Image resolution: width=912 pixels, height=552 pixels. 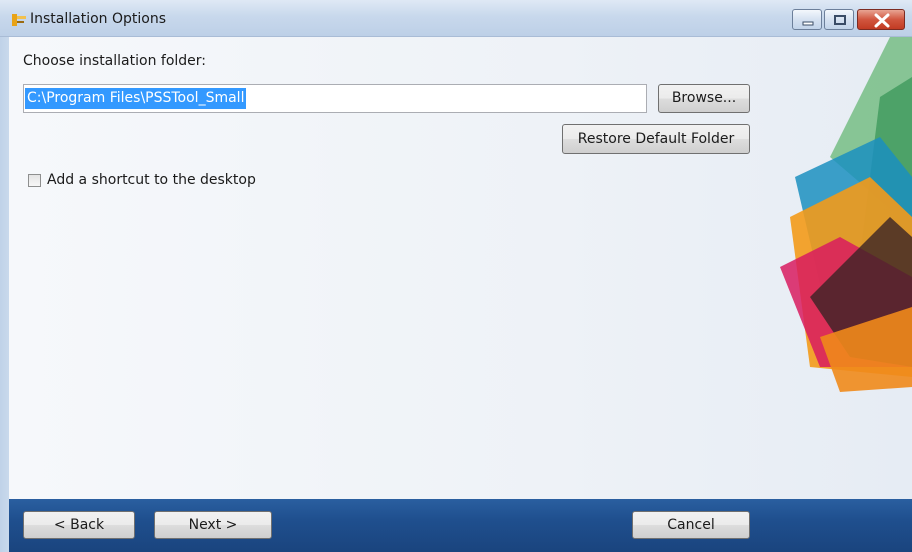 I want to click on footer-bar, so click(x=460, y=525).